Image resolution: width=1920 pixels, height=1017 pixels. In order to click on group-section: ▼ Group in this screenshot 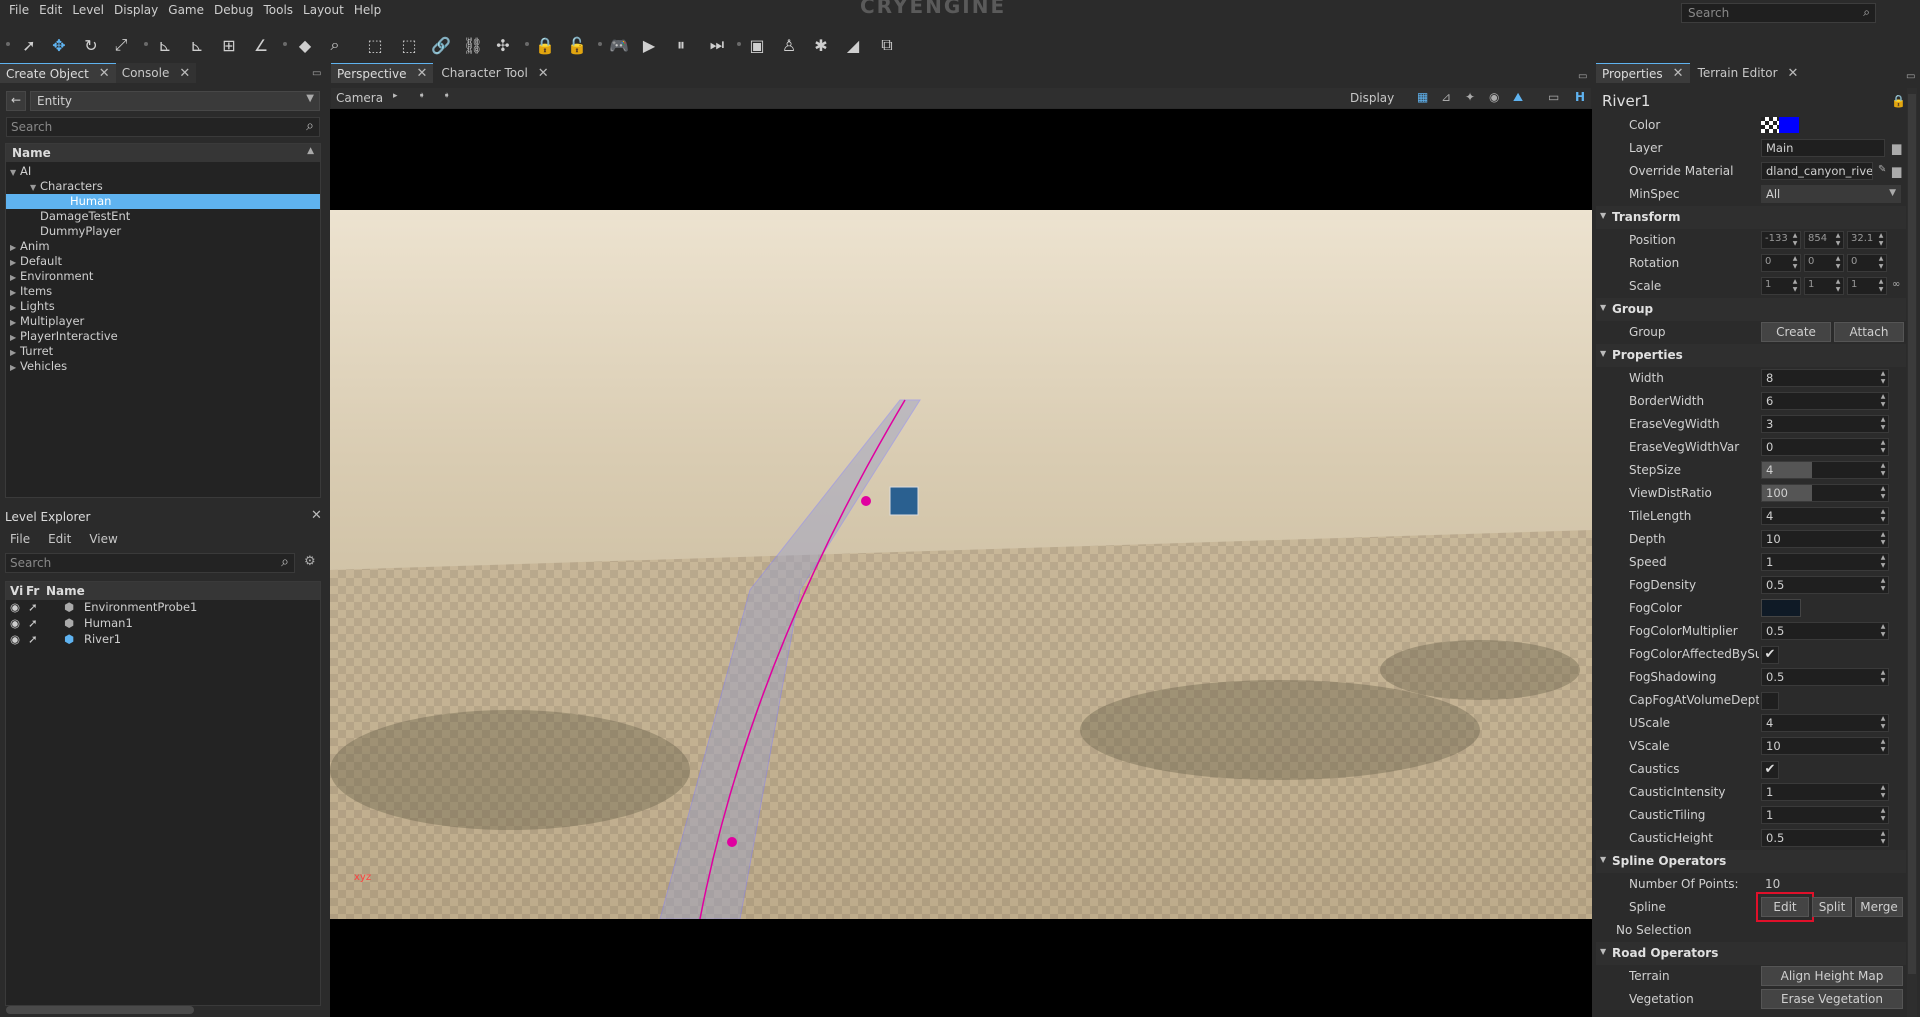, I will do `click(1751, 309)`.